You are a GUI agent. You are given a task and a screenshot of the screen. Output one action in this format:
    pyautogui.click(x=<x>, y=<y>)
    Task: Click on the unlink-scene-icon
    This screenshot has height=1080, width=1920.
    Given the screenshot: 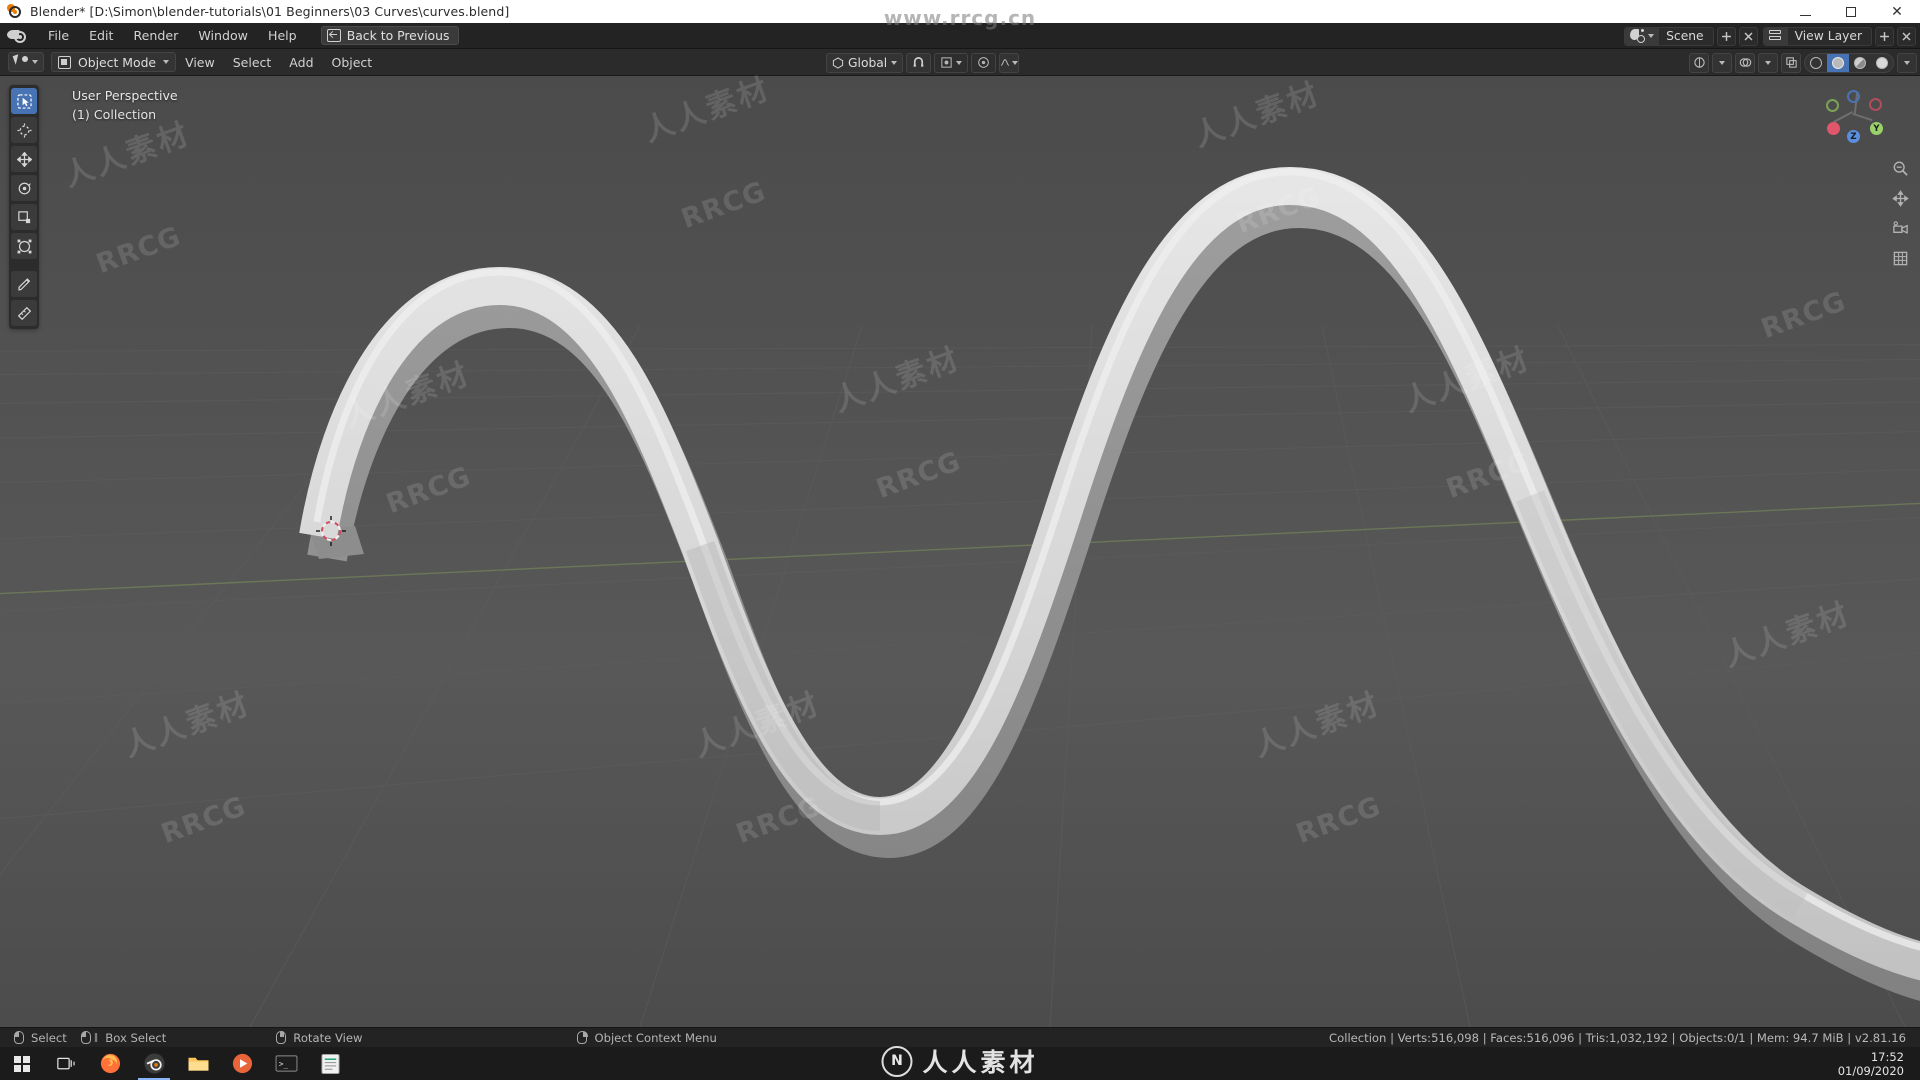 What is the action you would take?
    pyautogui.click(x=1748, y=36)
    